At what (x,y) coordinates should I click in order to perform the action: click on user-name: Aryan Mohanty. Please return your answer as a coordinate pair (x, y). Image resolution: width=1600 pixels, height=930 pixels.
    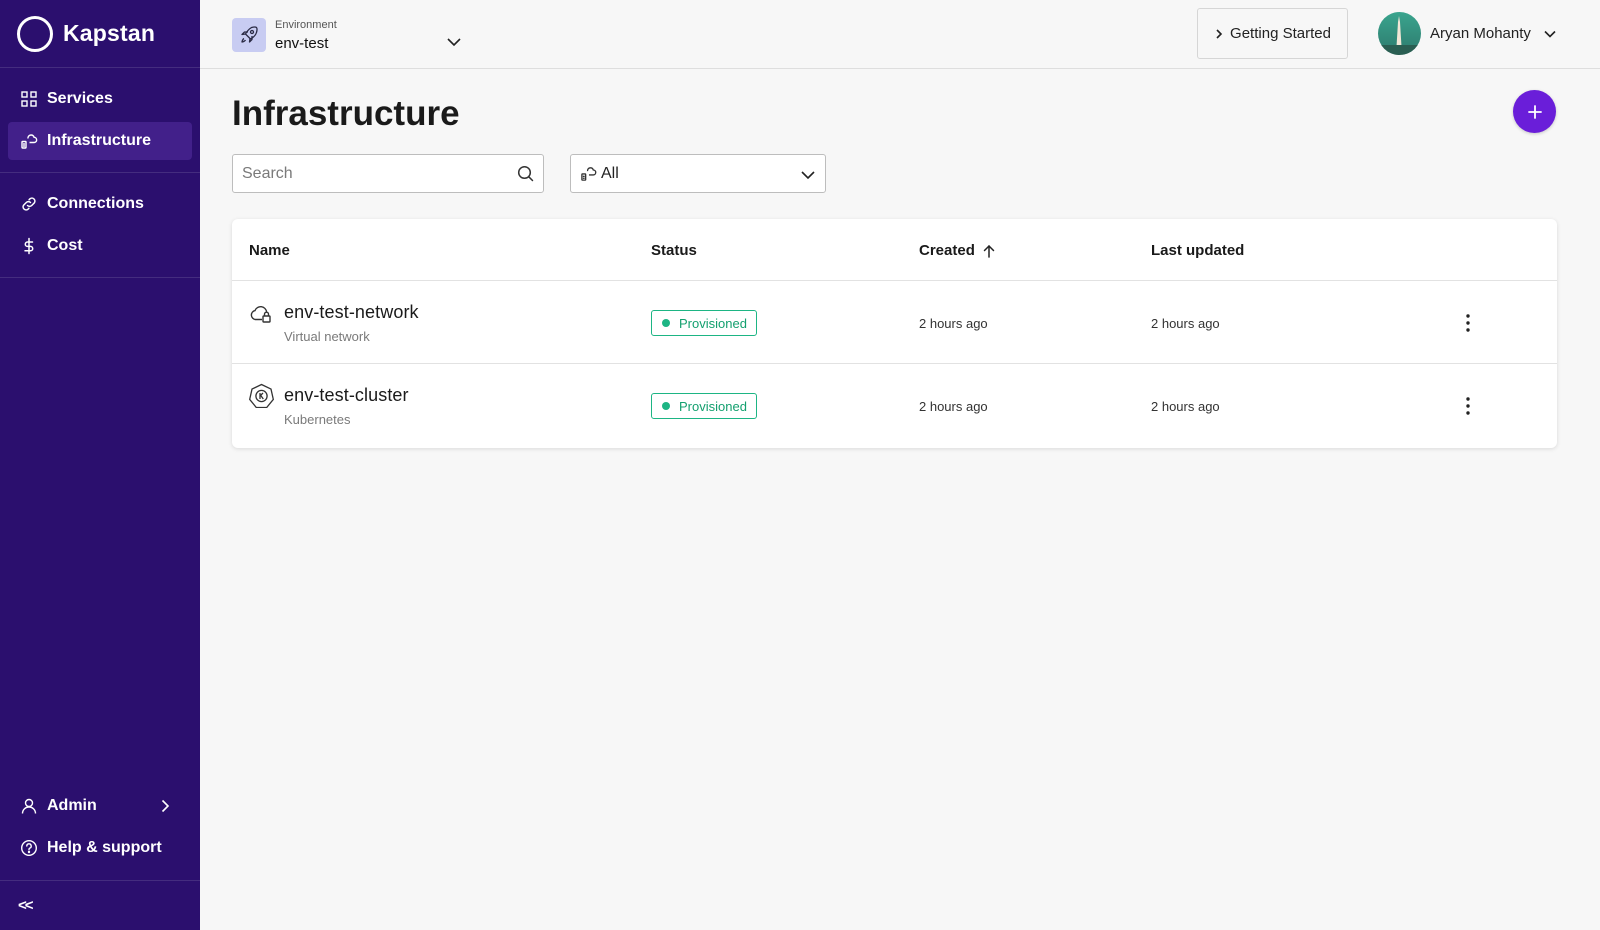
    Looking at the image, I should click on (1480, 33).